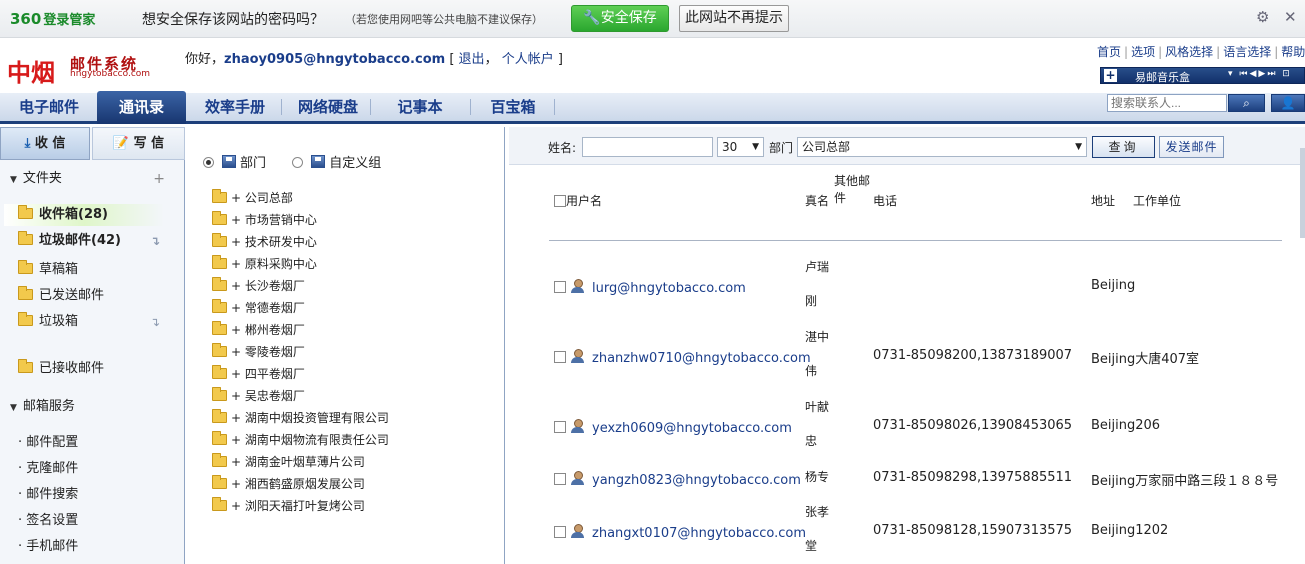  What do you see at coordinates (472, 59) in the screenshot?
I see `logout-link: 退出` at bounding box center [472, 59].